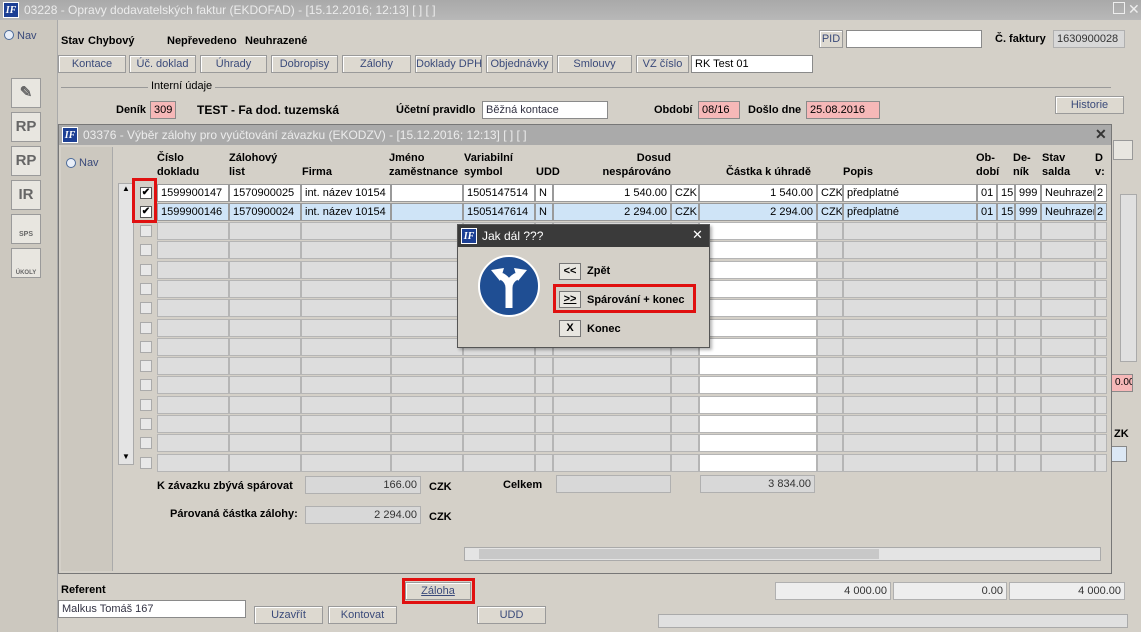 The image size is (1141, 632). Describe the element at coordinates (1128, 278) in the screenshot. I see `right-edge-scrollbar` at that location.